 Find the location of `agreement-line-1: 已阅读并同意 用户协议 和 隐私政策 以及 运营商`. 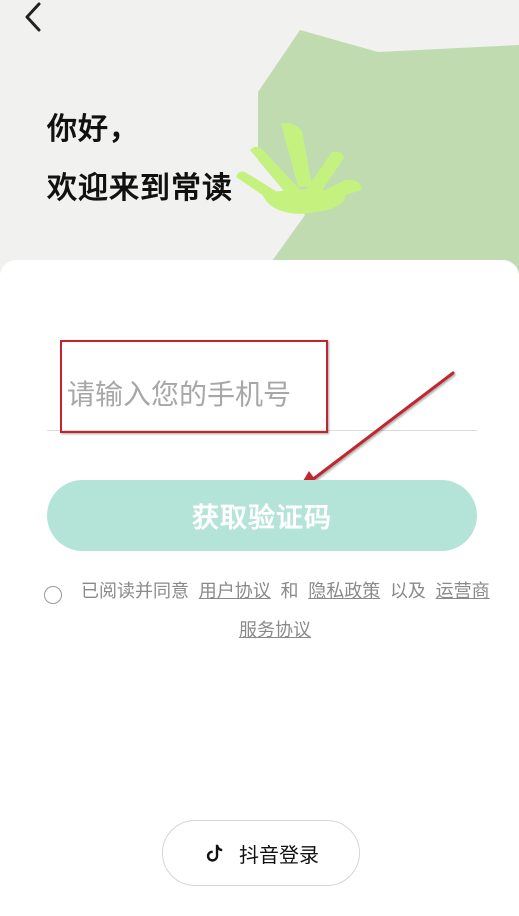

agreement-line-1: 已阅读并同意 用户协议 和 隐私政策 以及 运营商 is located at coordinates (287, 592).